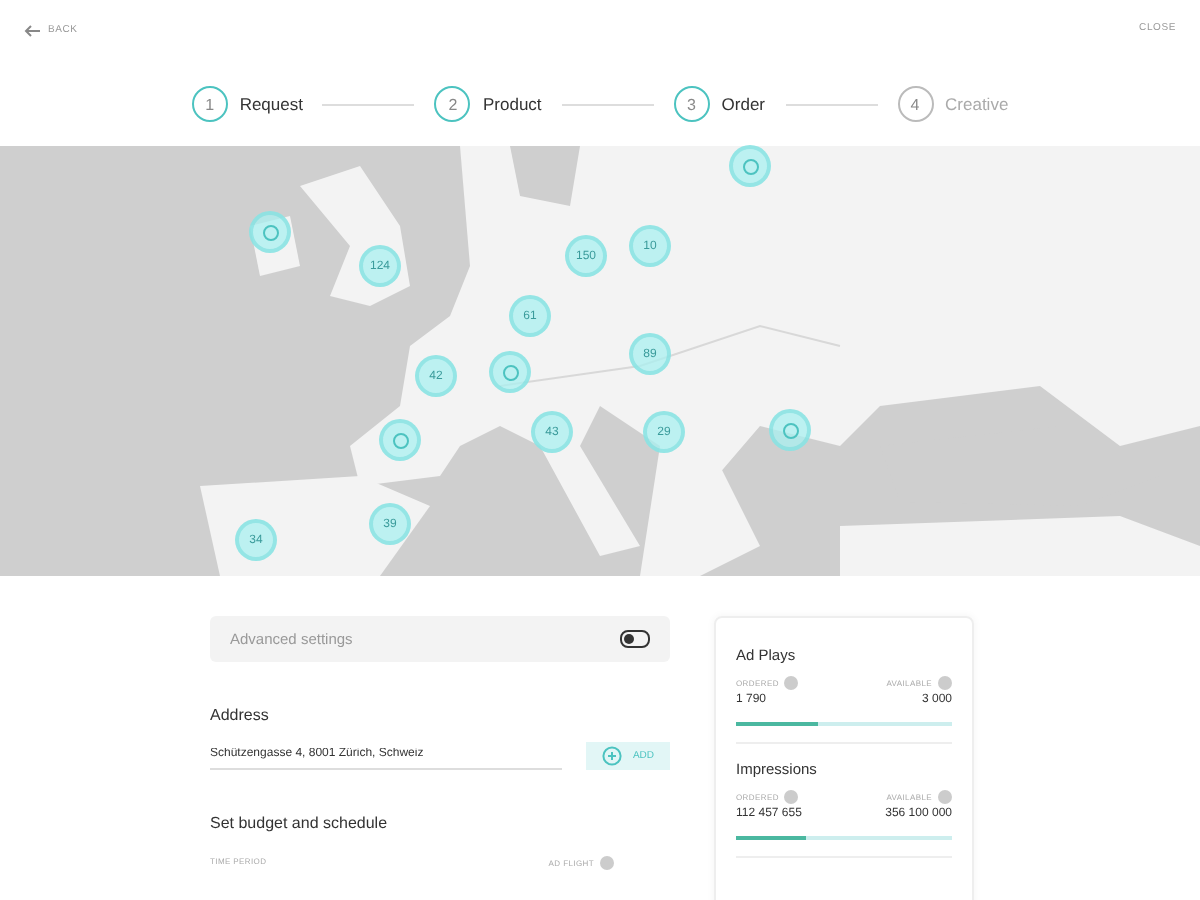  I want to click on step-label: Request, so click(271, 104).